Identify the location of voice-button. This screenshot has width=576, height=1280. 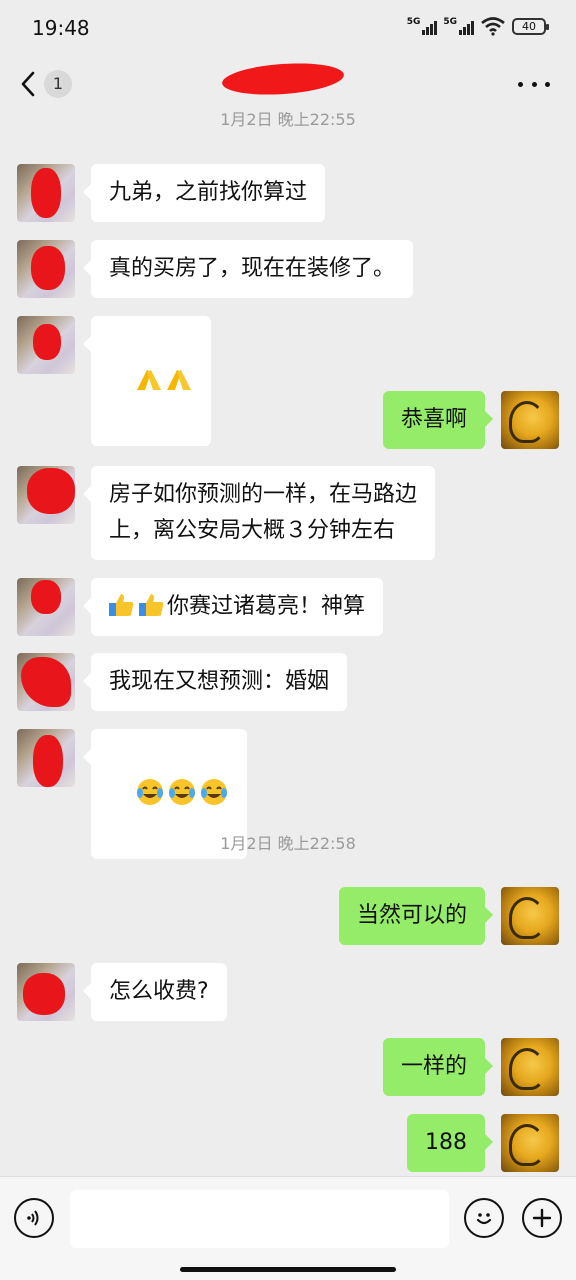
(34, 1218).